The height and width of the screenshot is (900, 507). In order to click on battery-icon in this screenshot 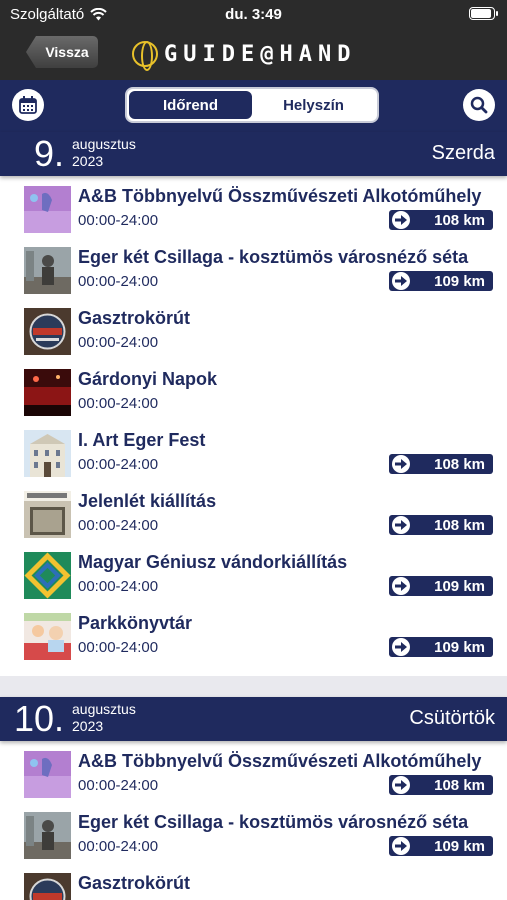, I will do `click(483, 13)`.